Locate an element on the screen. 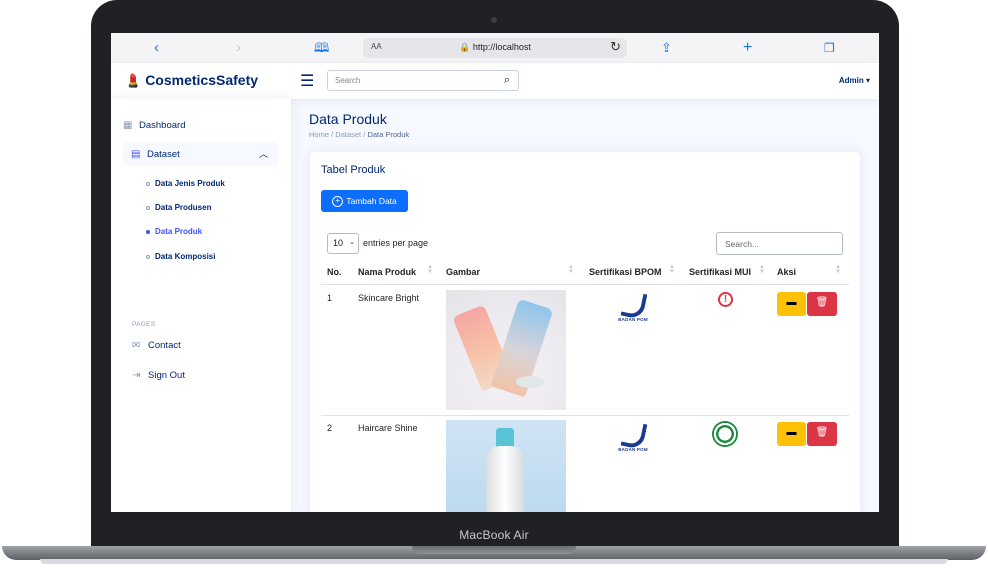 The height and width of the screenshot is (568, 988). sidebar-item-label: Dashboard is located at coordinates (162, 125).